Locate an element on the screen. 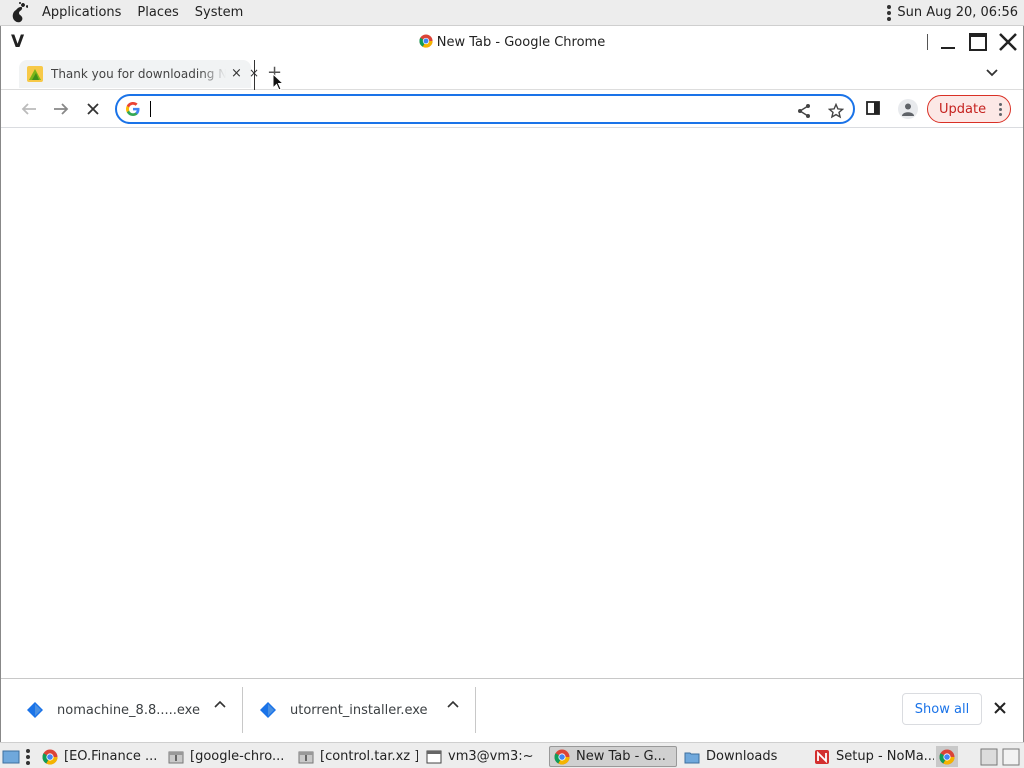  tab-thank-you: Thank you for downloading No × is located at coordinates (135, 74).